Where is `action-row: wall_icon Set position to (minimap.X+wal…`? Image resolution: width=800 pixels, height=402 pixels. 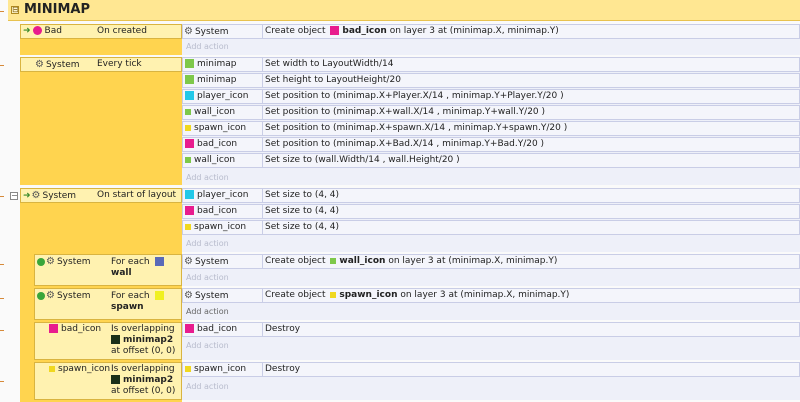
action-row: wall_icon Set position to (minimap.X+wal… is located at coordinates (491, 112).